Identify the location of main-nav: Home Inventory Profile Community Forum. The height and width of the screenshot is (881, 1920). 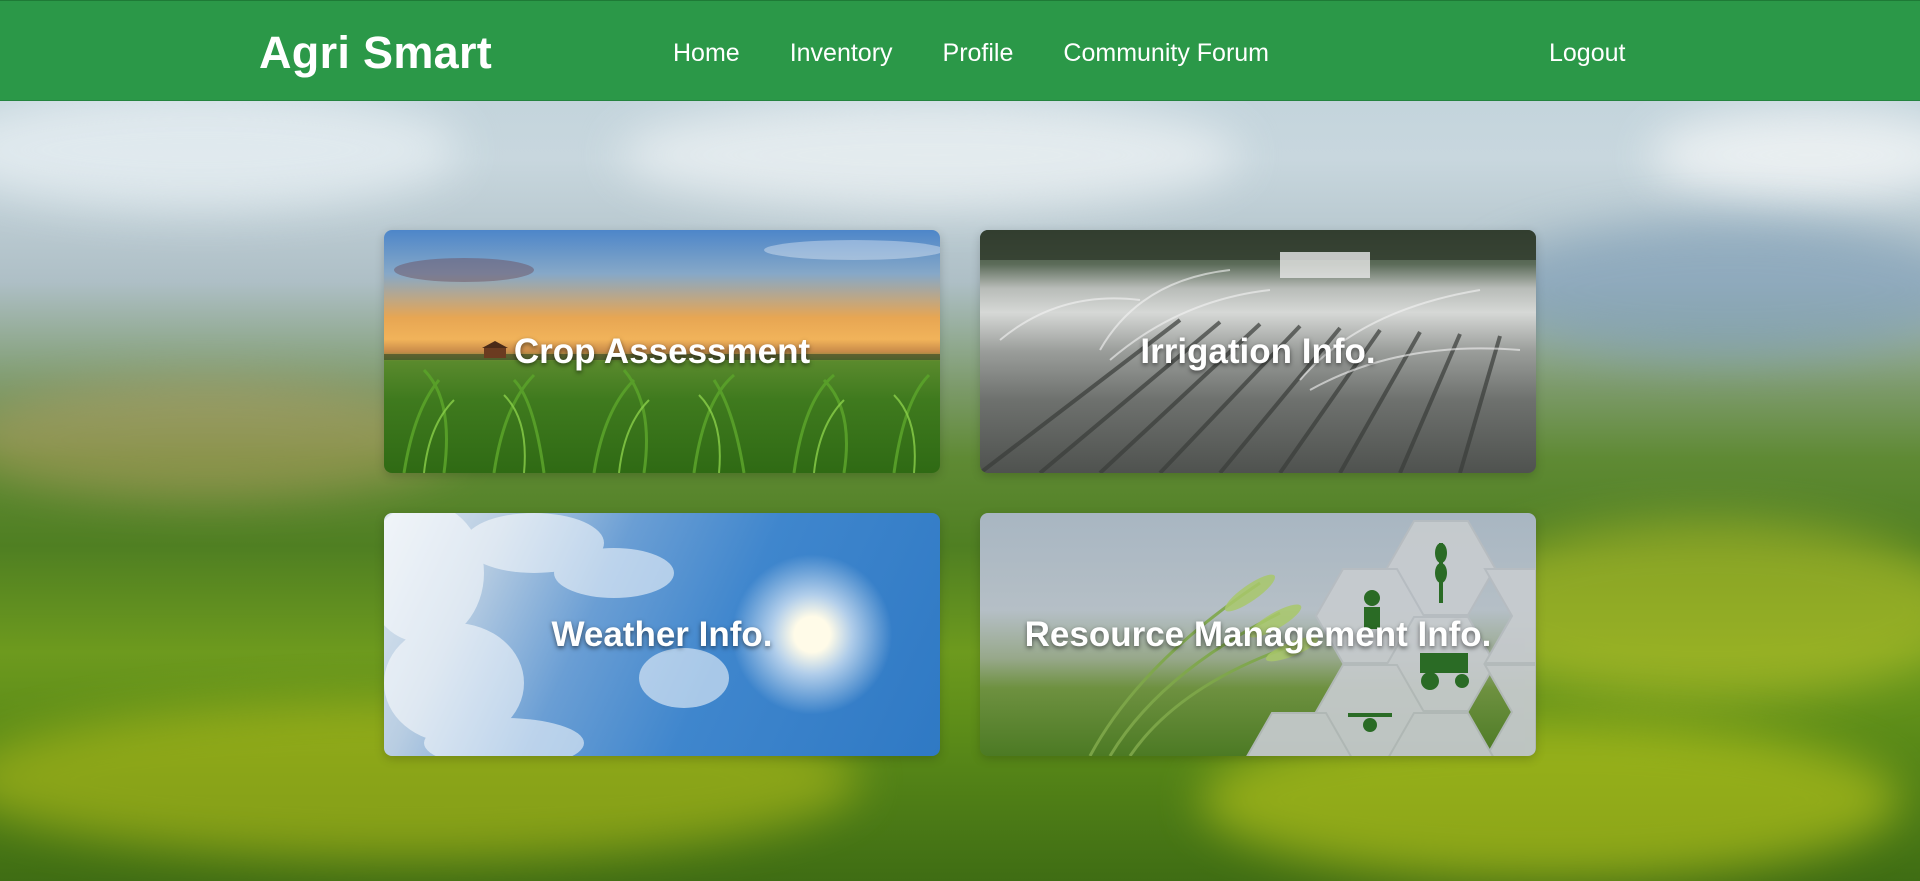
(996, 53).